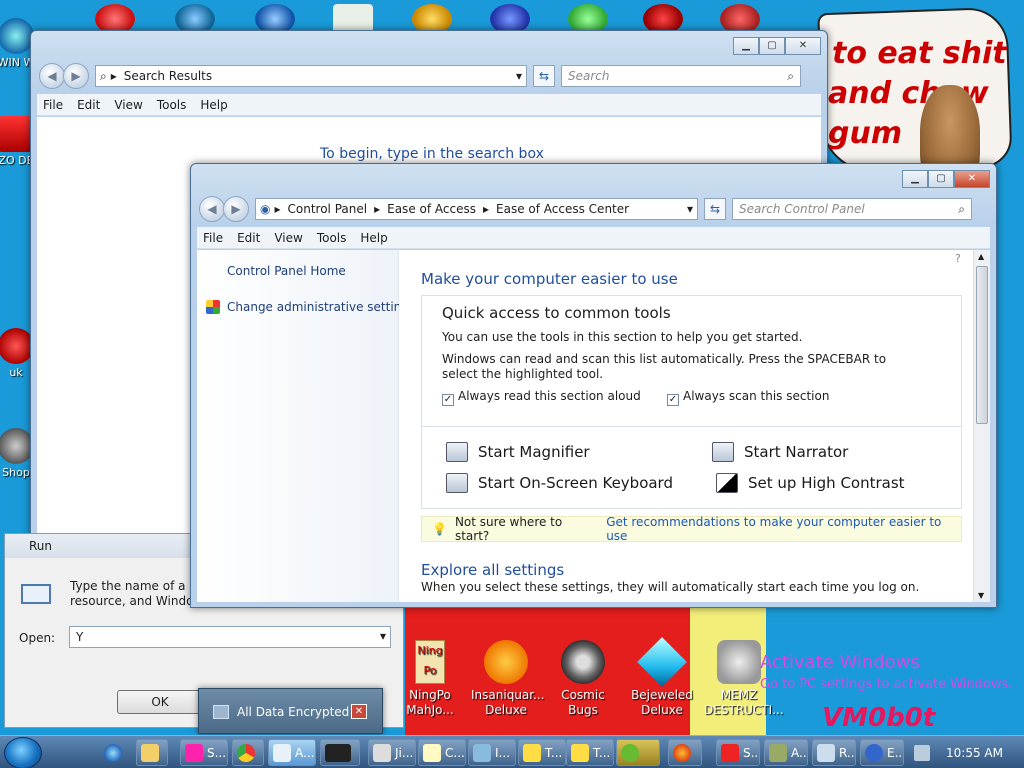  I want to click on tool-label: Start On-Screen Keyboard, so click(575, 483).